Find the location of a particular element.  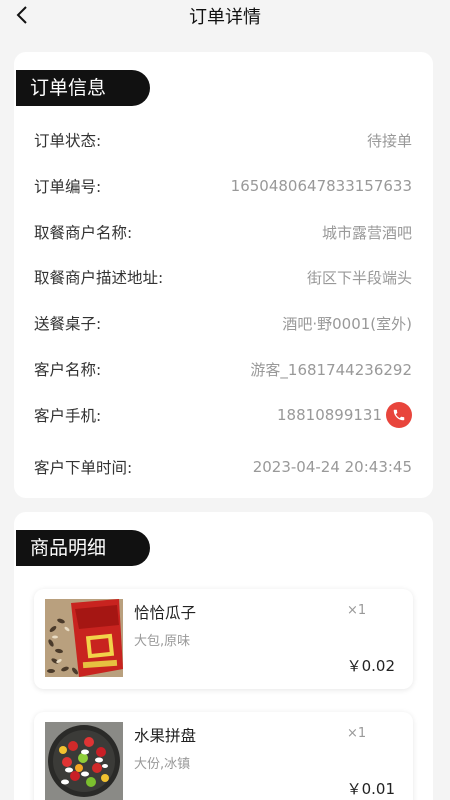

phone-icon is located at coordinates (399, 415).